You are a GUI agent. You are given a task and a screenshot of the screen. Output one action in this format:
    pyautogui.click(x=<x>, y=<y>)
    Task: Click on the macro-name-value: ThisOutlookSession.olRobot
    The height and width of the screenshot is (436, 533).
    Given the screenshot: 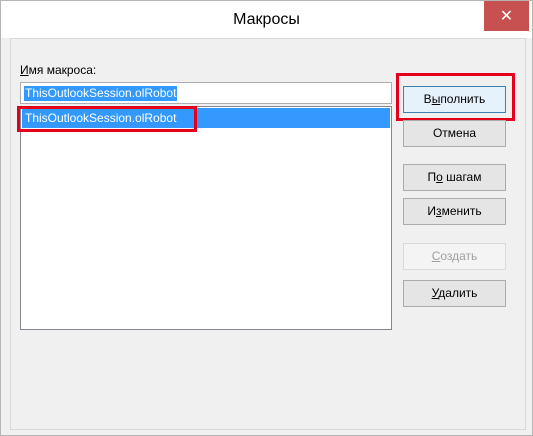 What is the action you would take?
    pyautogui.click(x=101, y=93)
    